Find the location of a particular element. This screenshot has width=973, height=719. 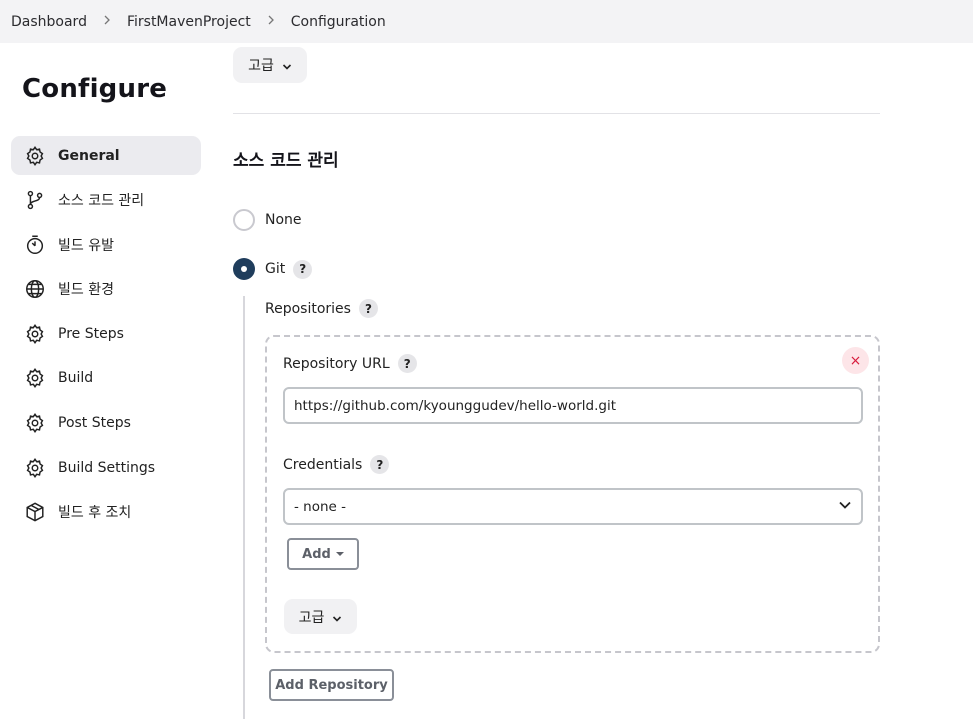

sidebar-item-build-settings: Build Settings is located at coordinates (106, 467).